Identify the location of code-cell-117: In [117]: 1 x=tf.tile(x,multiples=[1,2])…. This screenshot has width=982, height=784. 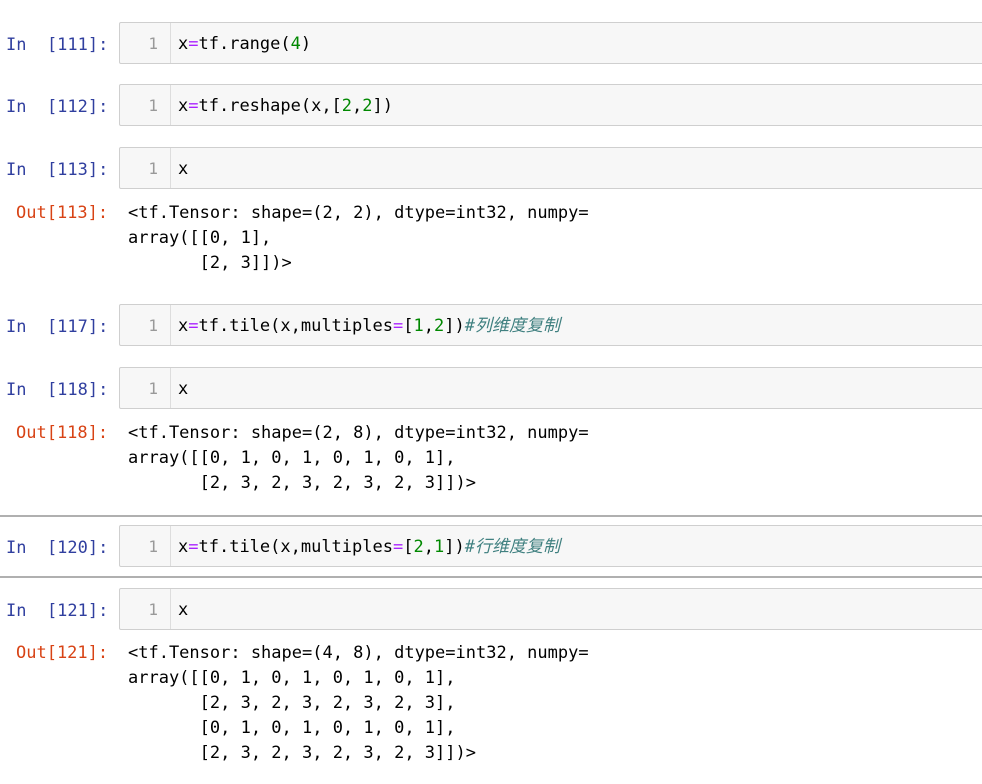
(491, 326).